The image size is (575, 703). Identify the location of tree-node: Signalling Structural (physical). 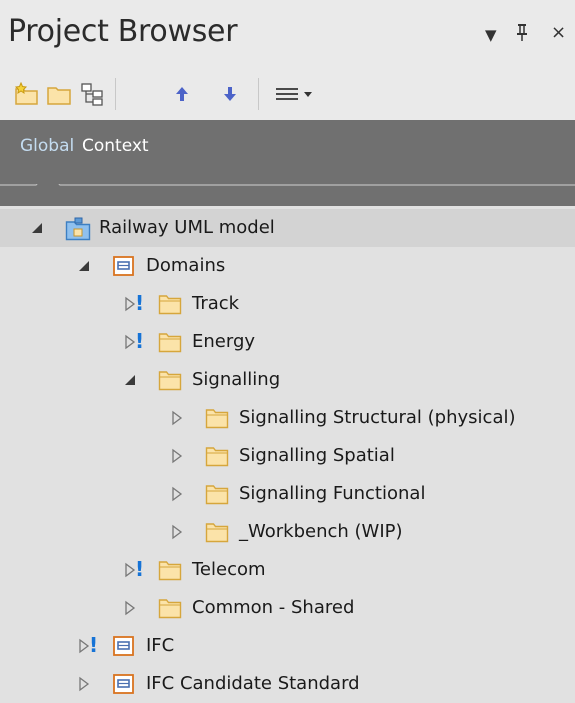
(287, 418).